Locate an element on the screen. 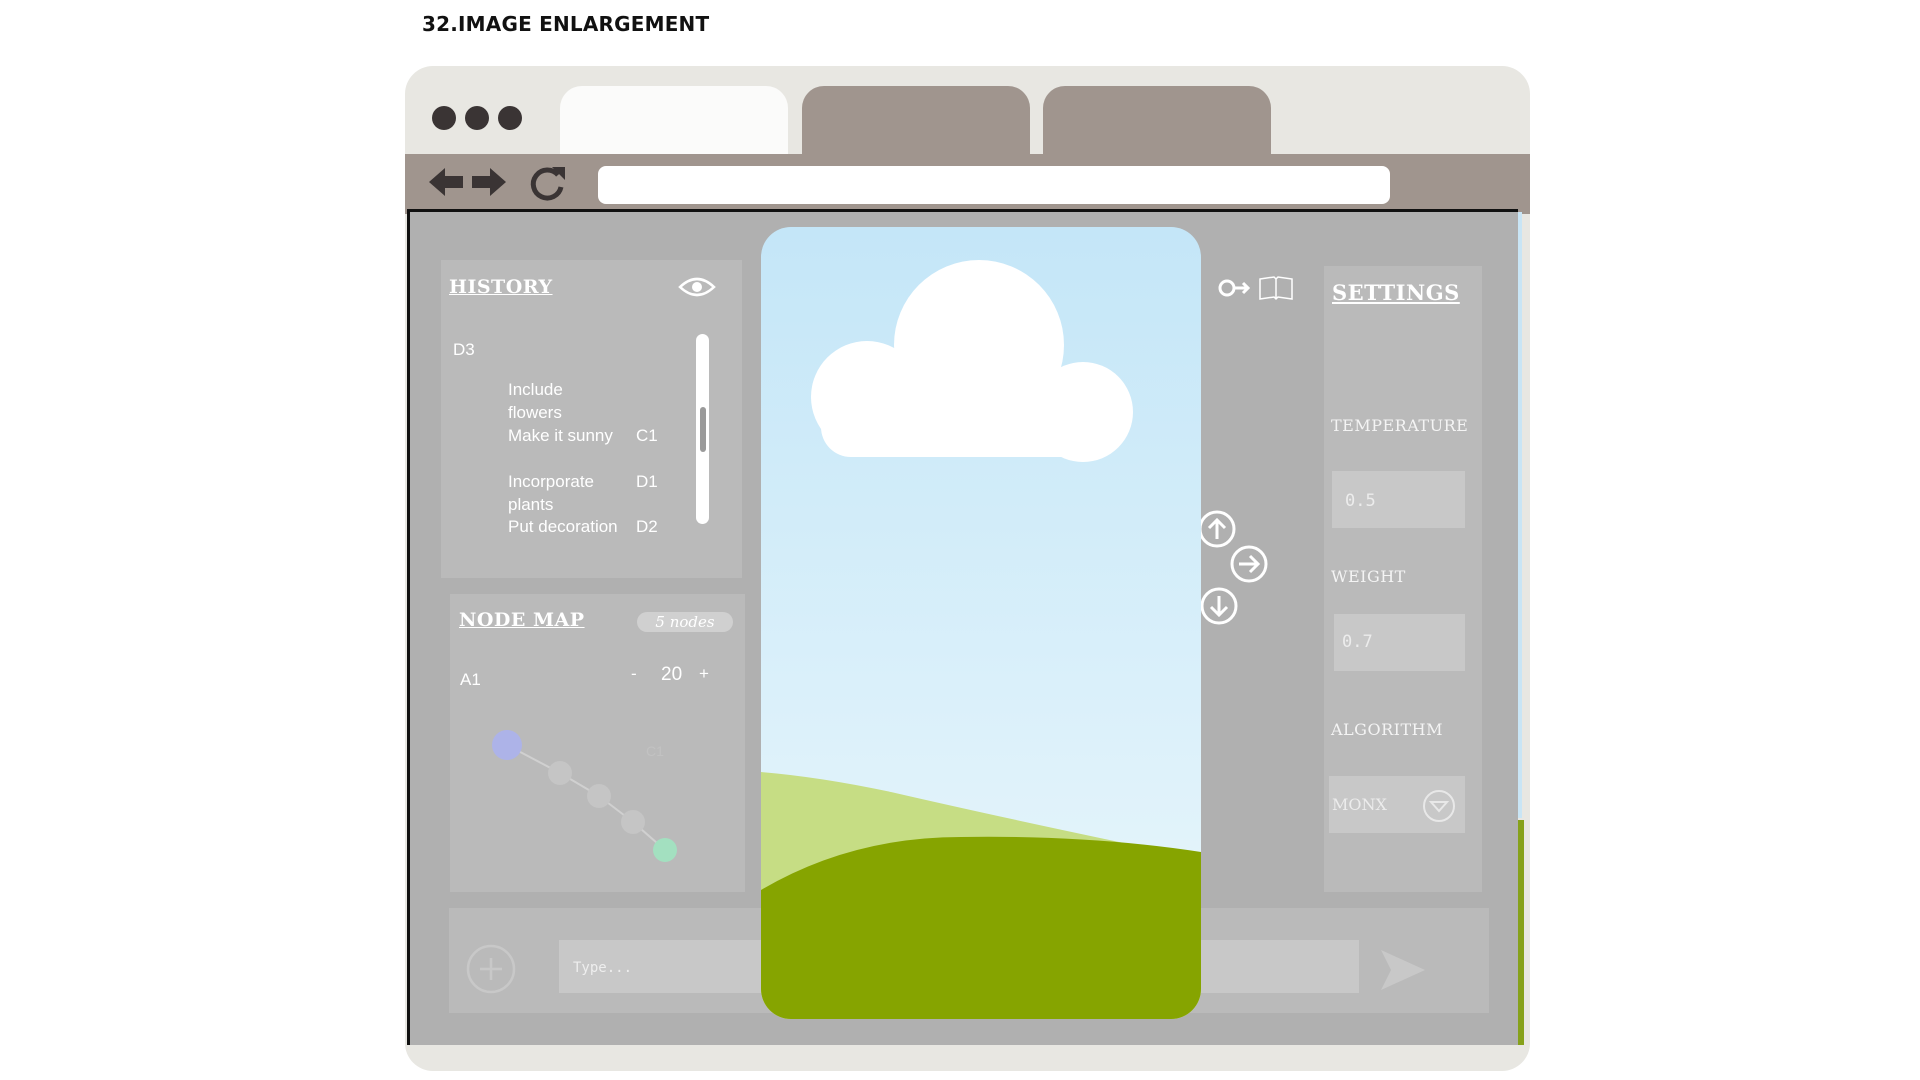 Image resolution: width=1920 pixels, height=1080 pixels. book-icon is located at coordinates (1276, 288).